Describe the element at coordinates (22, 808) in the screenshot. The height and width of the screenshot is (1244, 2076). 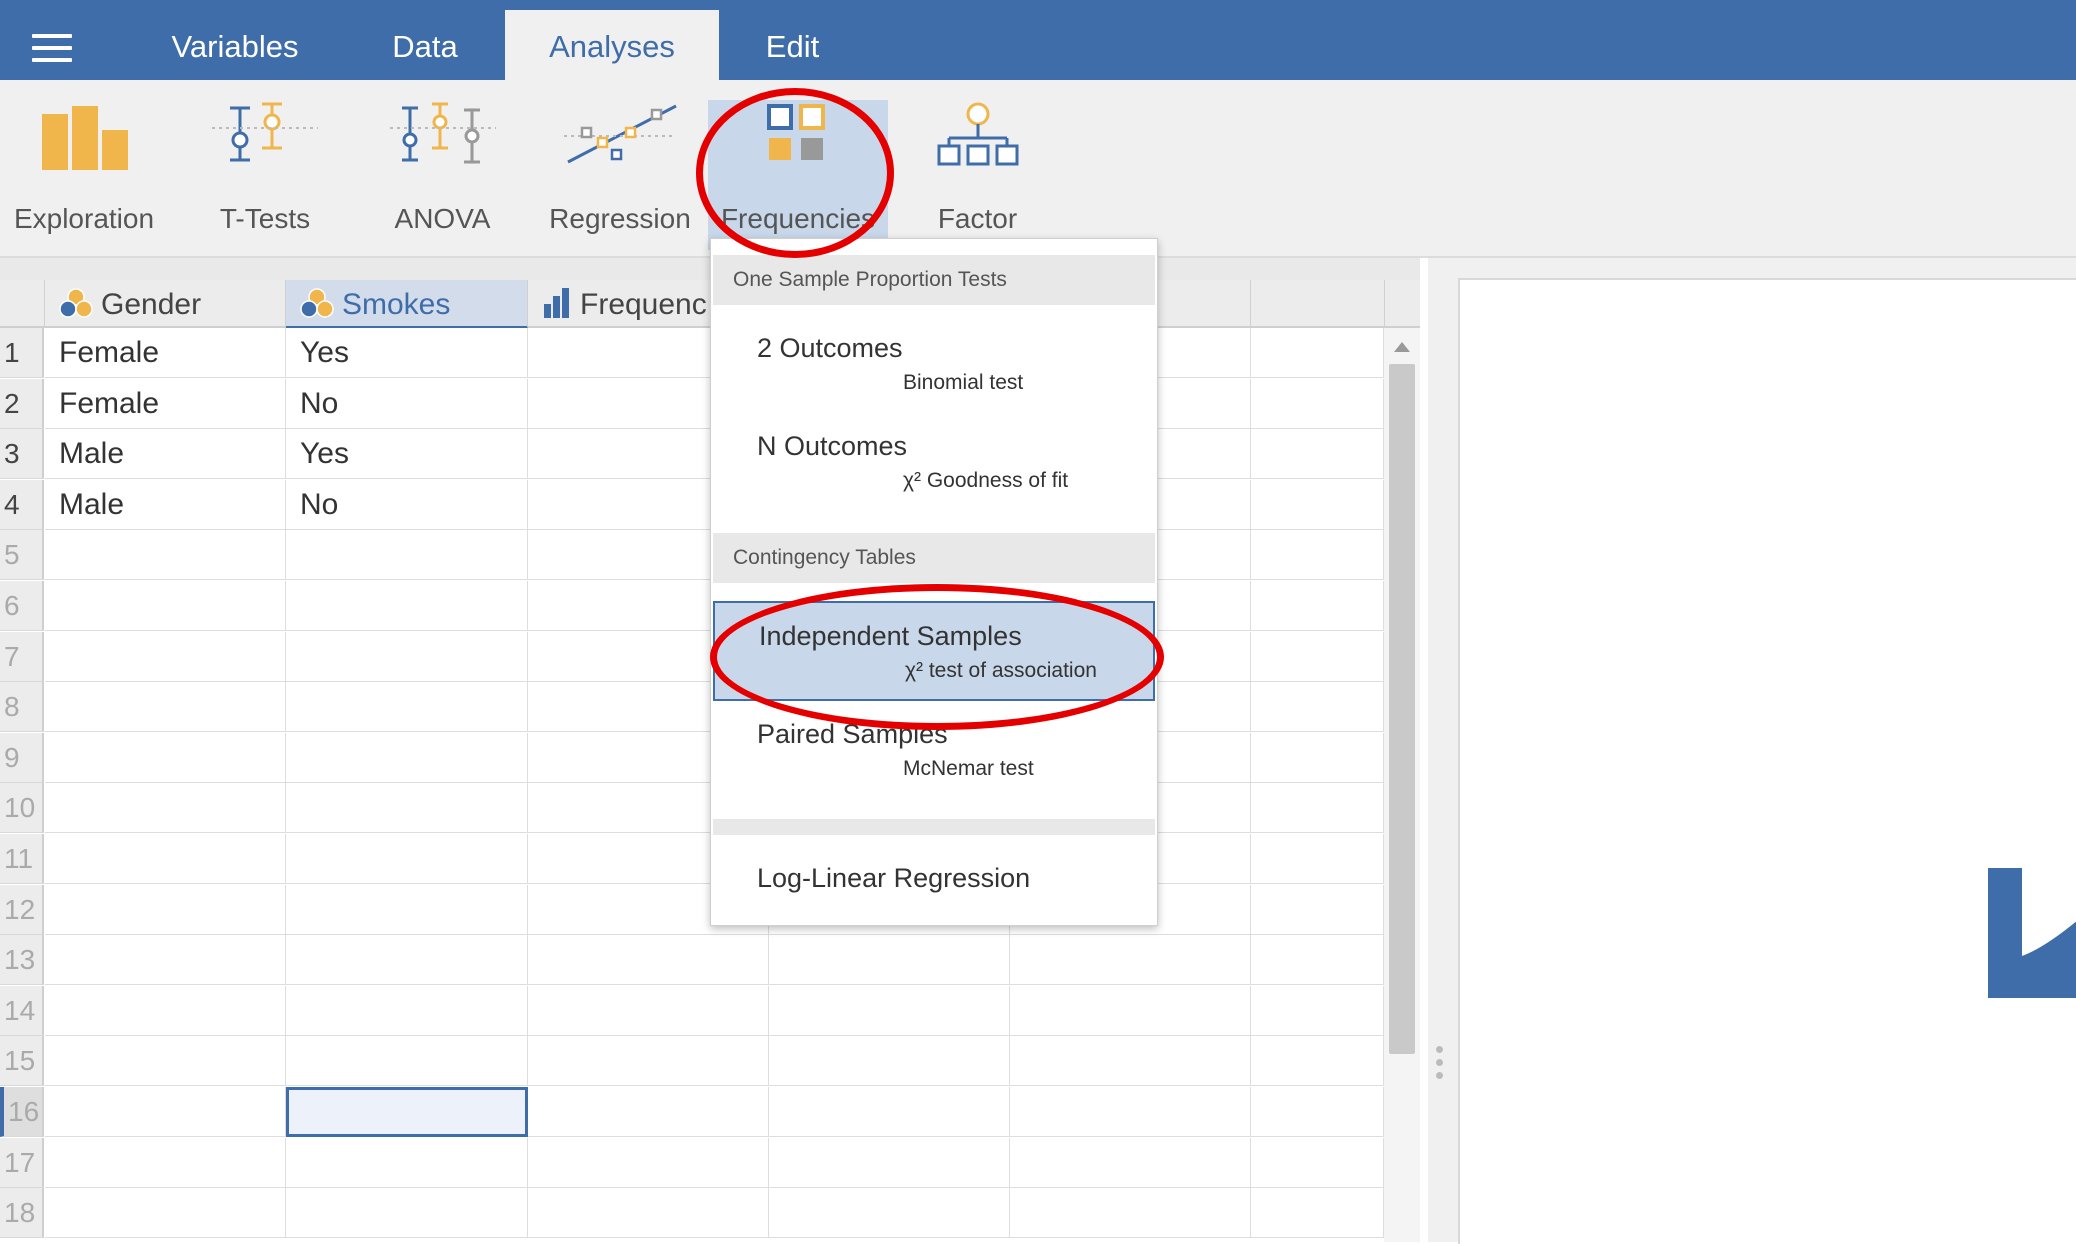
I see `row-number: 10` at that location.